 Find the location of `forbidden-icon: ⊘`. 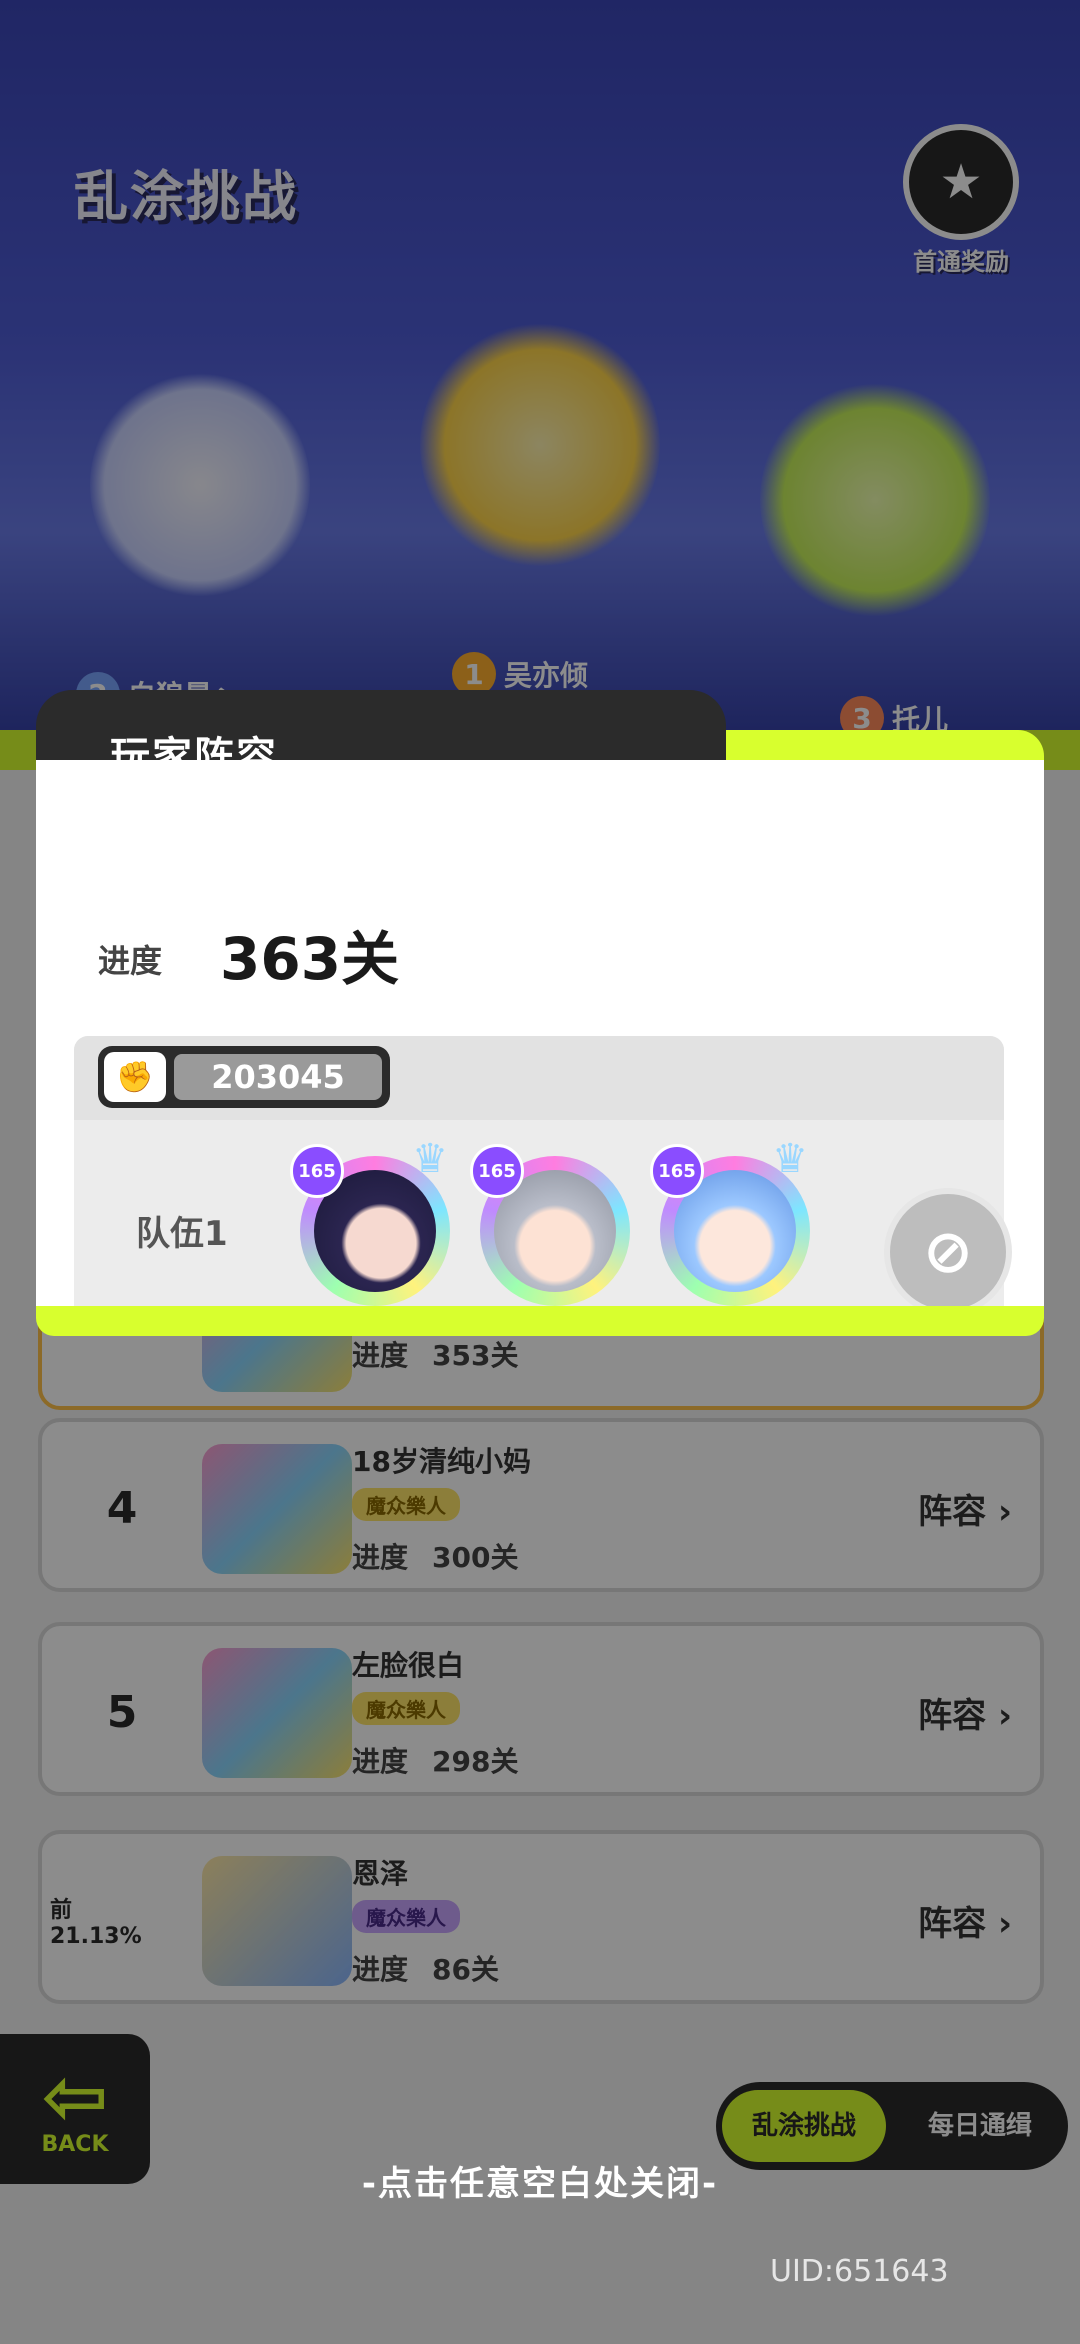

forbidden-icon: ⊘ is located at coordinates (948, 1252).